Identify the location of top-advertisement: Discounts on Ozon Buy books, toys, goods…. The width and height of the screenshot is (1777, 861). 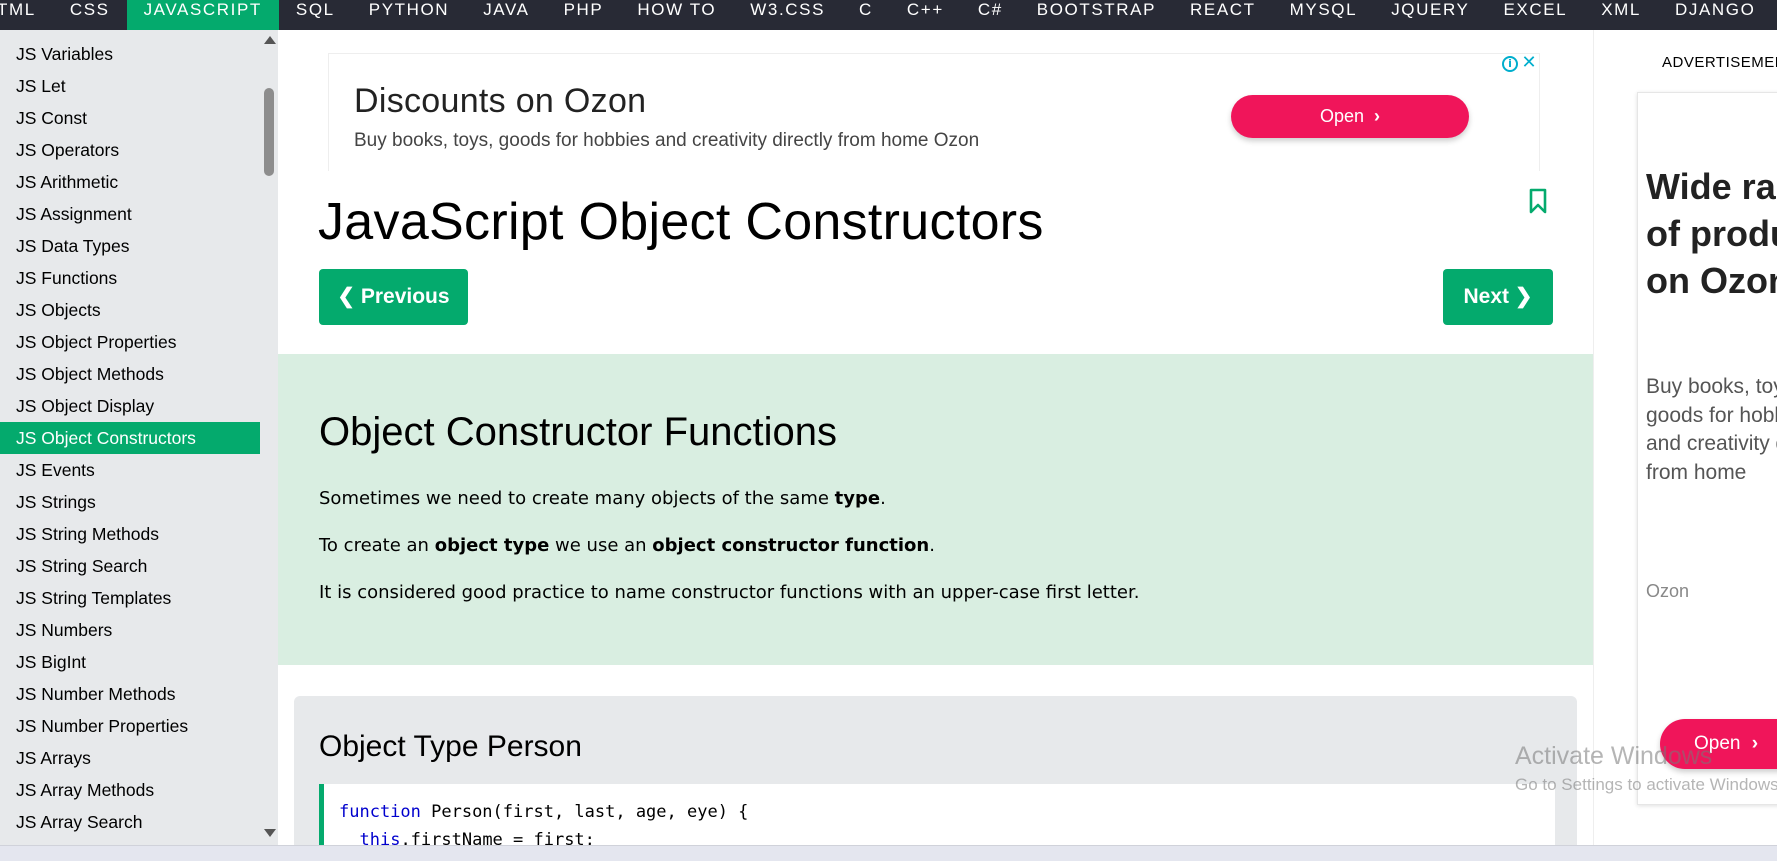
(934, 112).